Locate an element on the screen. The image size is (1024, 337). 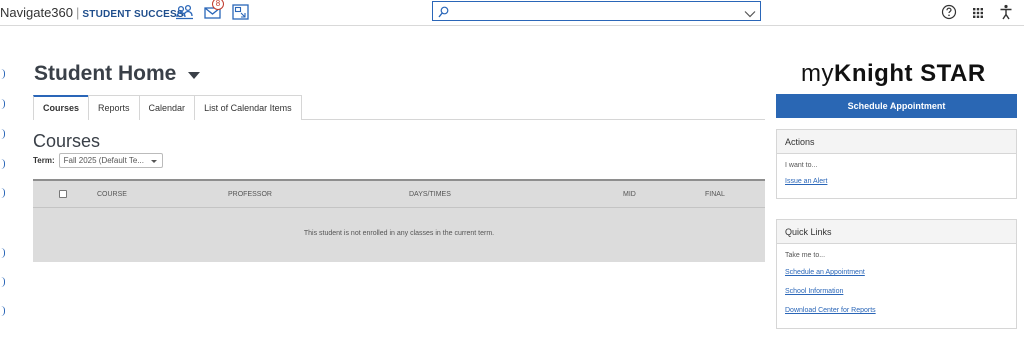
brand-name: Navigate360 is located at coordinates (36, 12).